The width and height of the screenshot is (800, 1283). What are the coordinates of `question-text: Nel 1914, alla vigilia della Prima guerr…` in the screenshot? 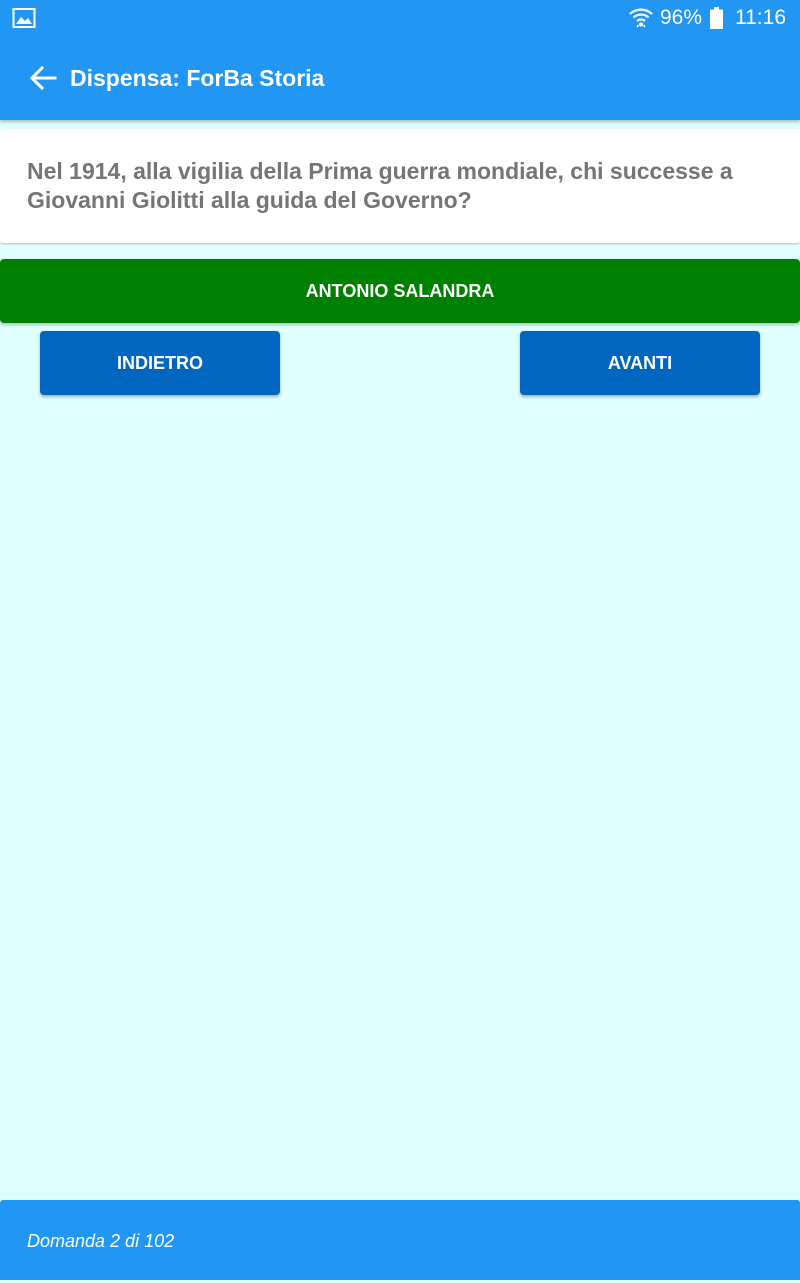 It's located at (380, 185).